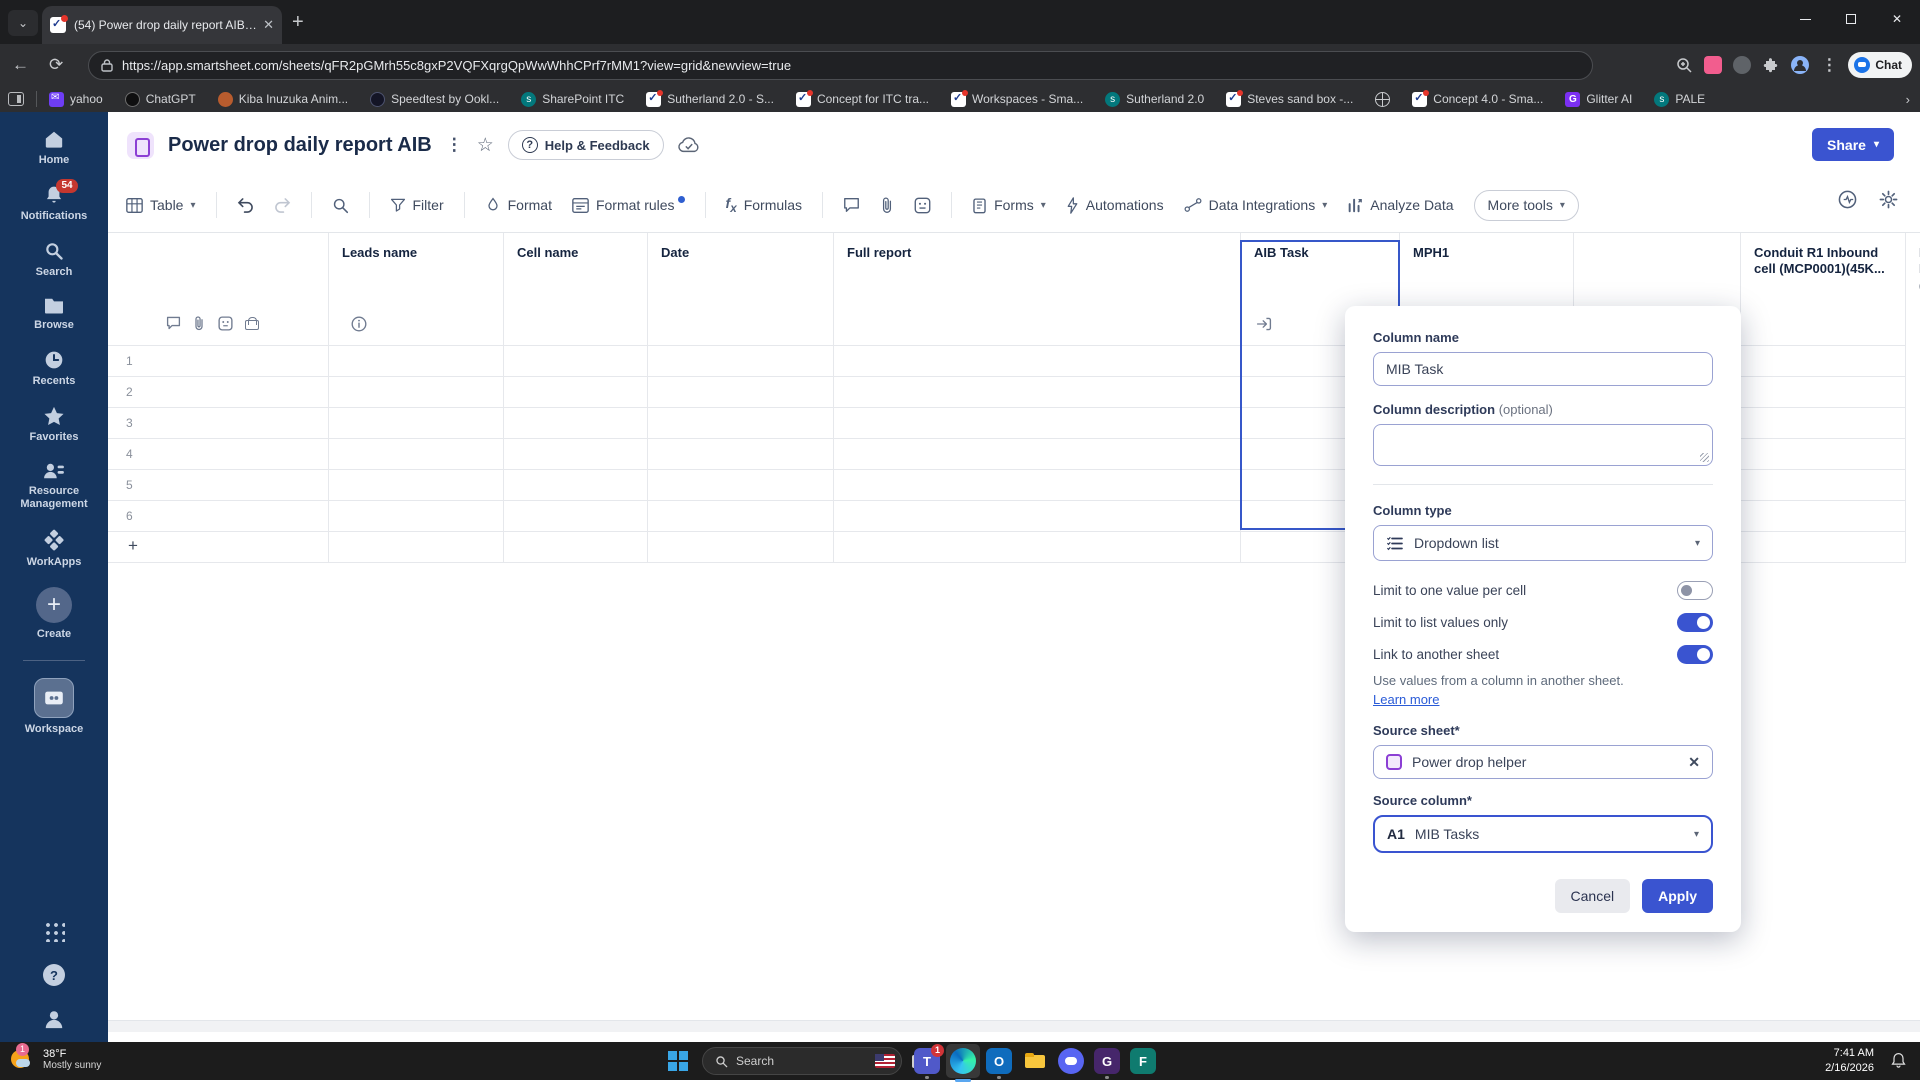 This screenshot has height=1082, width=1920. Describe the element at coordinates (54, 549) in the screenshot. I see `sidebar-item-workapps: WorkApps` at that location.